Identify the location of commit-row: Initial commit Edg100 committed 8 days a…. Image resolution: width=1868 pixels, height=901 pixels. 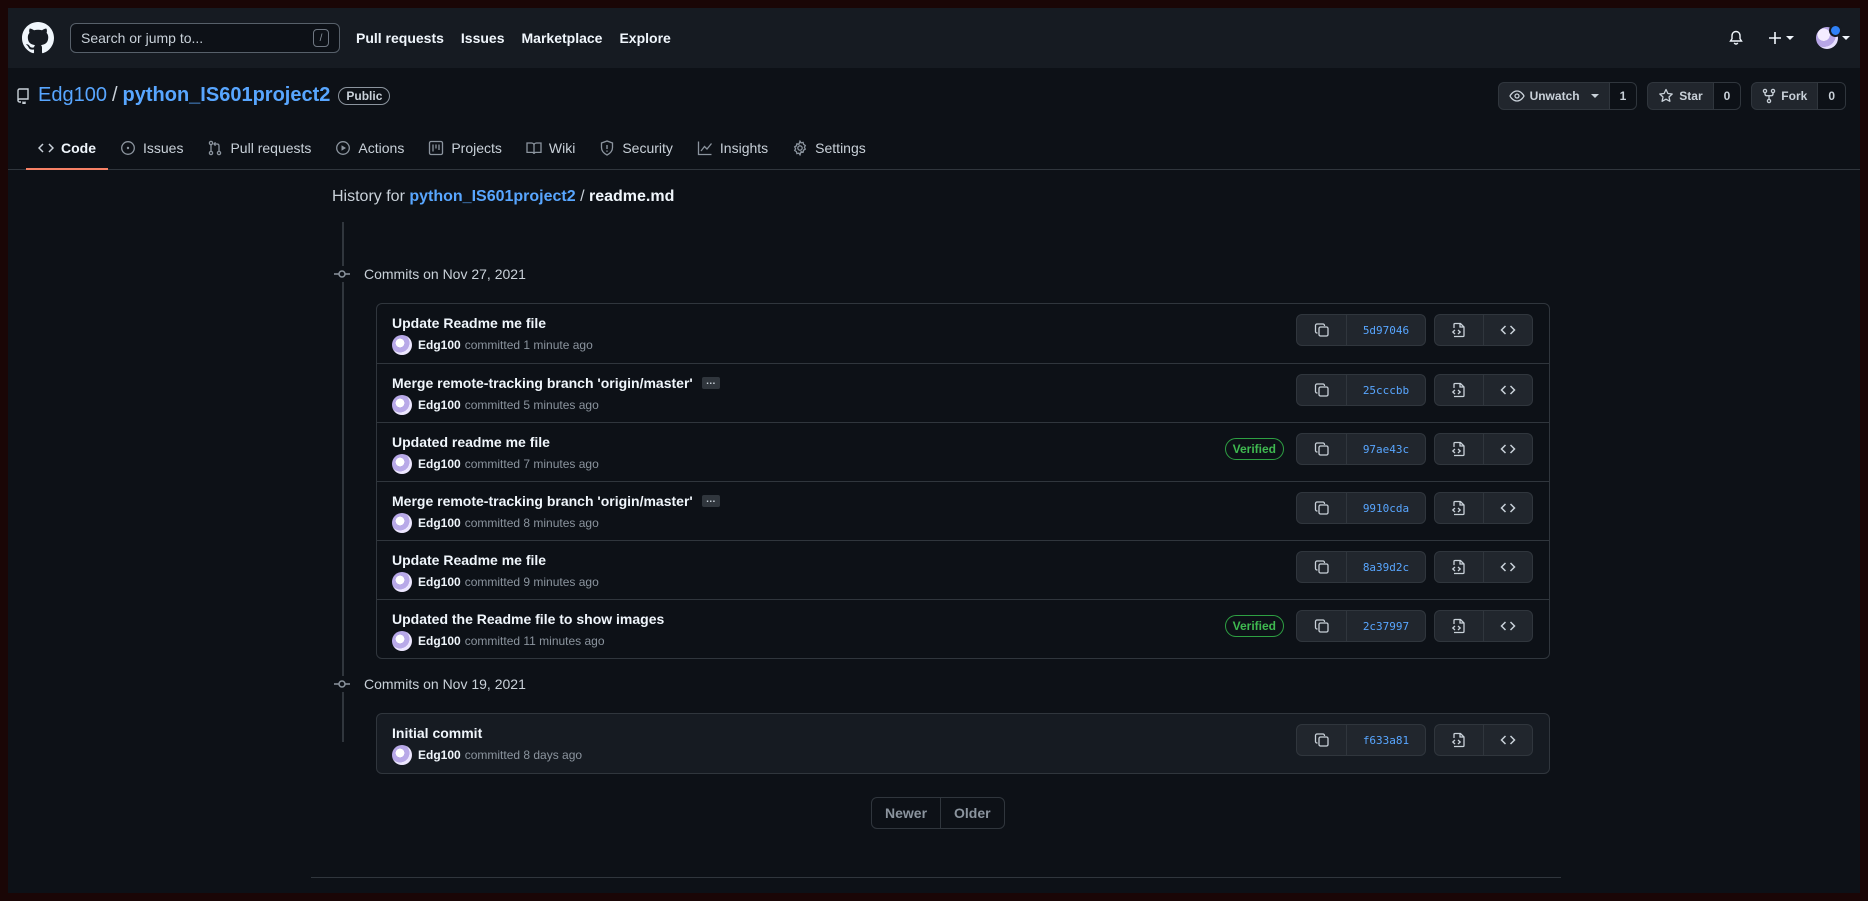
(963, 743).